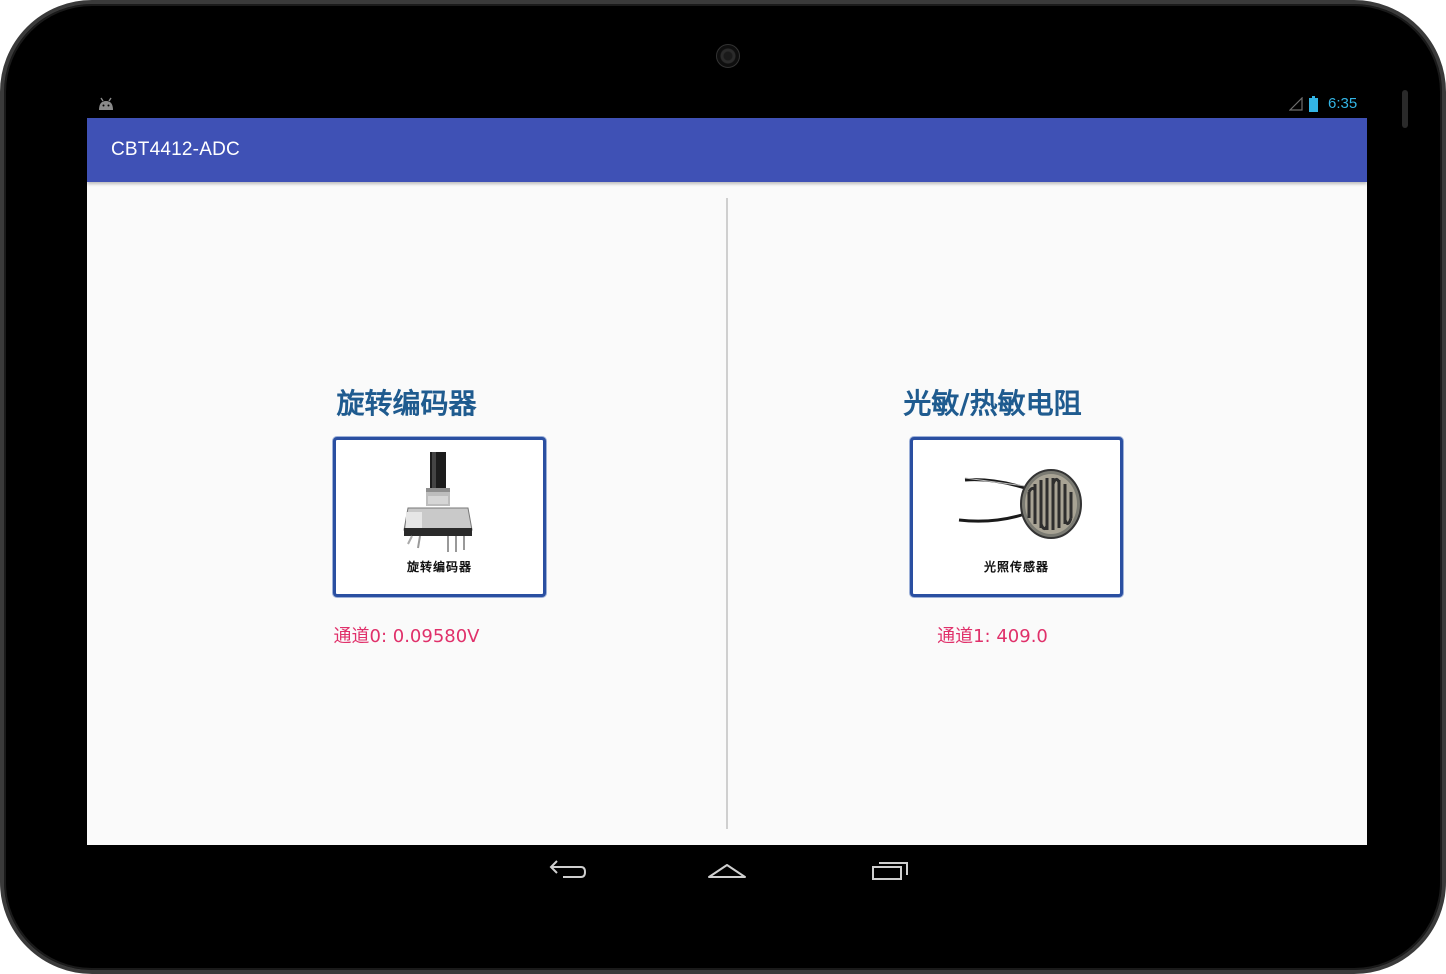  What do you see at coordinates (727, 103) in the screenshot?
I see `status-bar: 6:35` at bounding box center [727, 103].